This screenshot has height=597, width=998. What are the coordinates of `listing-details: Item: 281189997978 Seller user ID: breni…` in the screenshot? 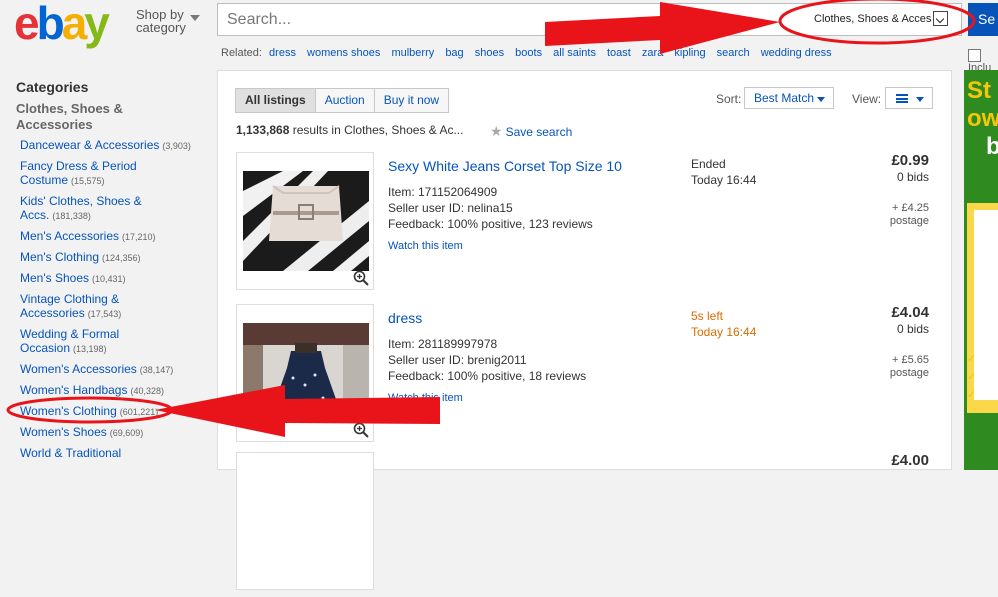 It's located at (487, 360).